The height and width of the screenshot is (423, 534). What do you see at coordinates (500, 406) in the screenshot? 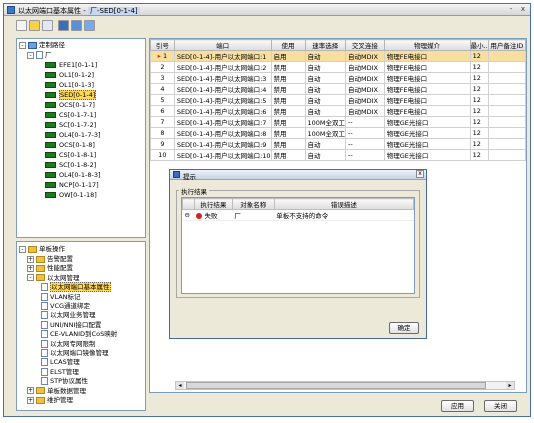
I see `close-window-button: 关闭` at bounding box center [500, 406].